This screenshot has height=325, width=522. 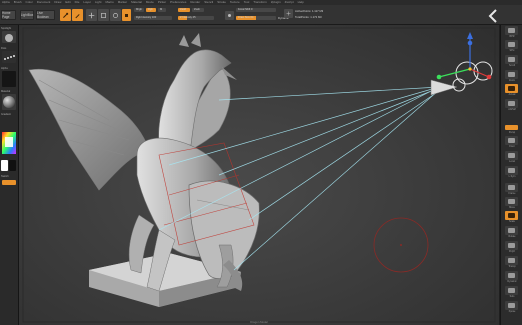 I want to click on move-shelf-button, so click(x=511, y=201).